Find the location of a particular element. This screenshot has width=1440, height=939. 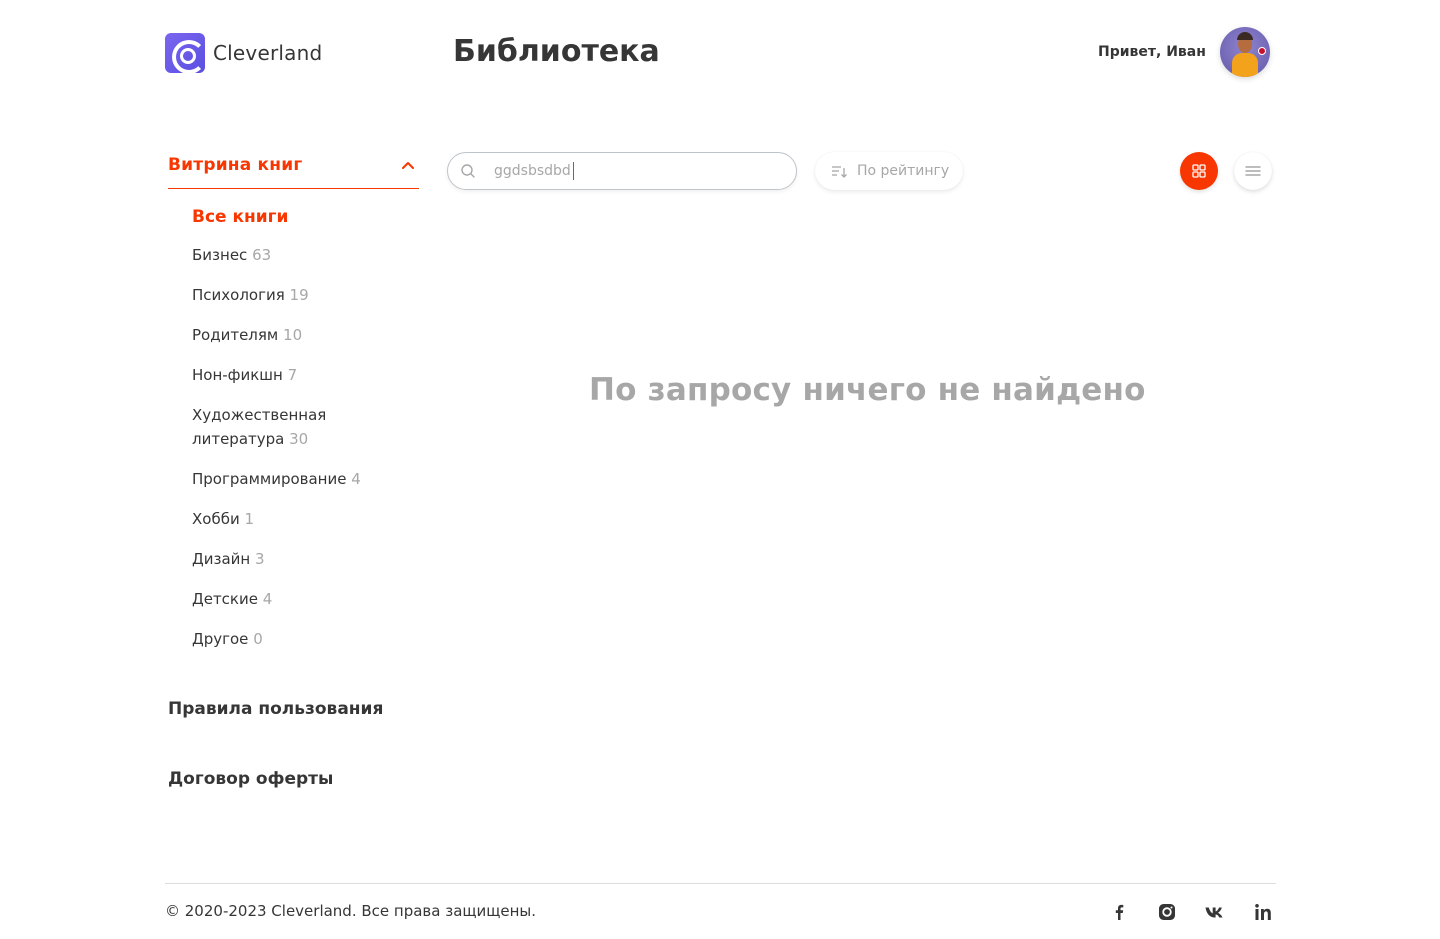

category-label: Родителям is located at coordinates (235, 335).